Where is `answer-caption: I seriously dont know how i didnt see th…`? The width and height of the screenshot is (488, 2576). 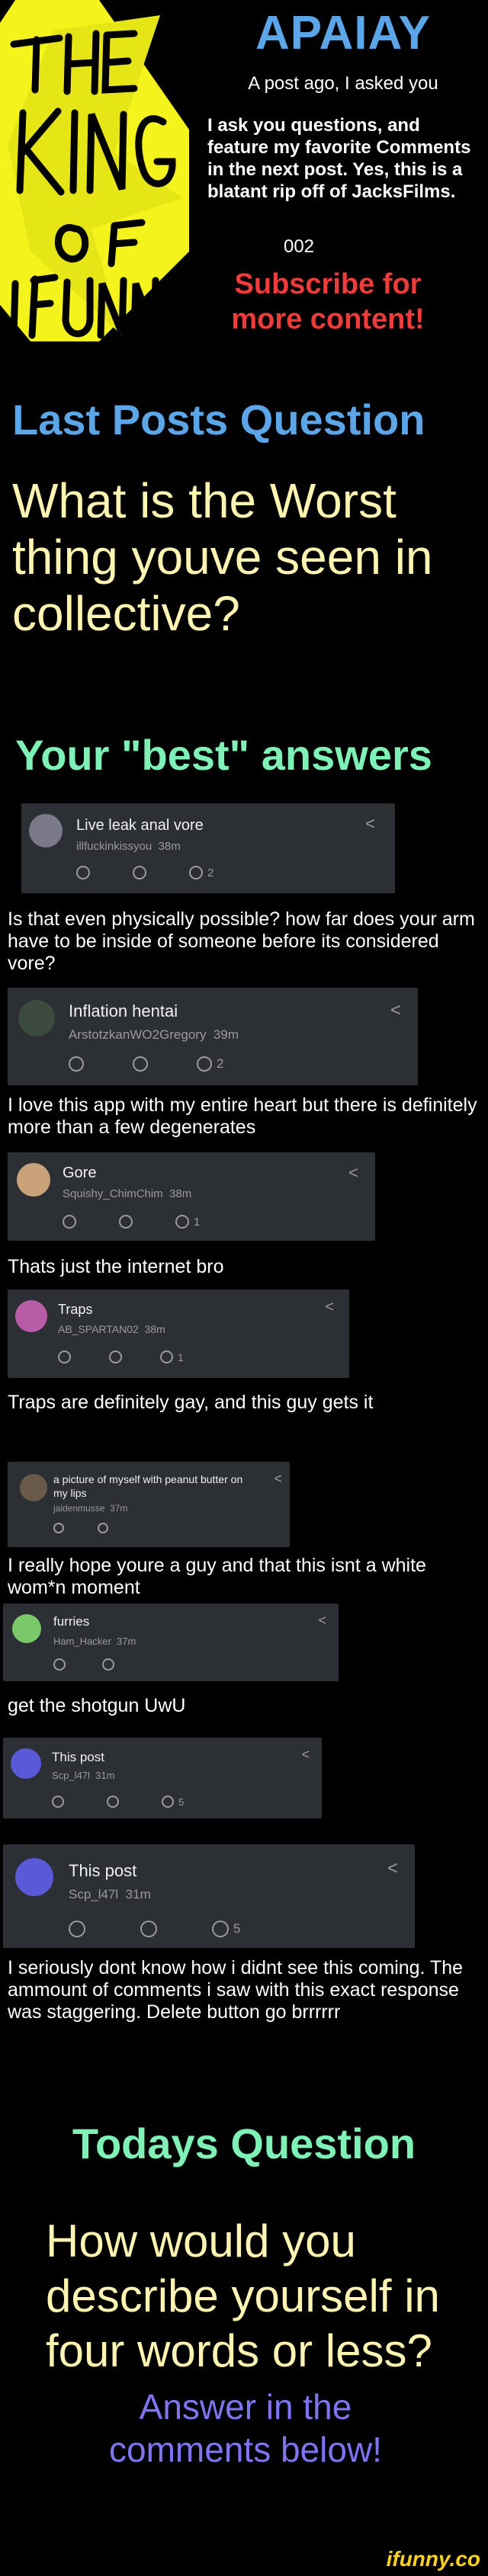 answer-caption: I seriously dont know how i didnt see th… is located at coordinates (236, 1990).